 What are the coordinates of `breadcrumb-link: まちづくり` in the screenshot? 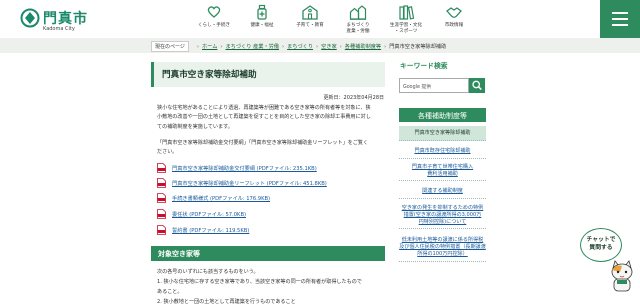 It's located at (300, 46).